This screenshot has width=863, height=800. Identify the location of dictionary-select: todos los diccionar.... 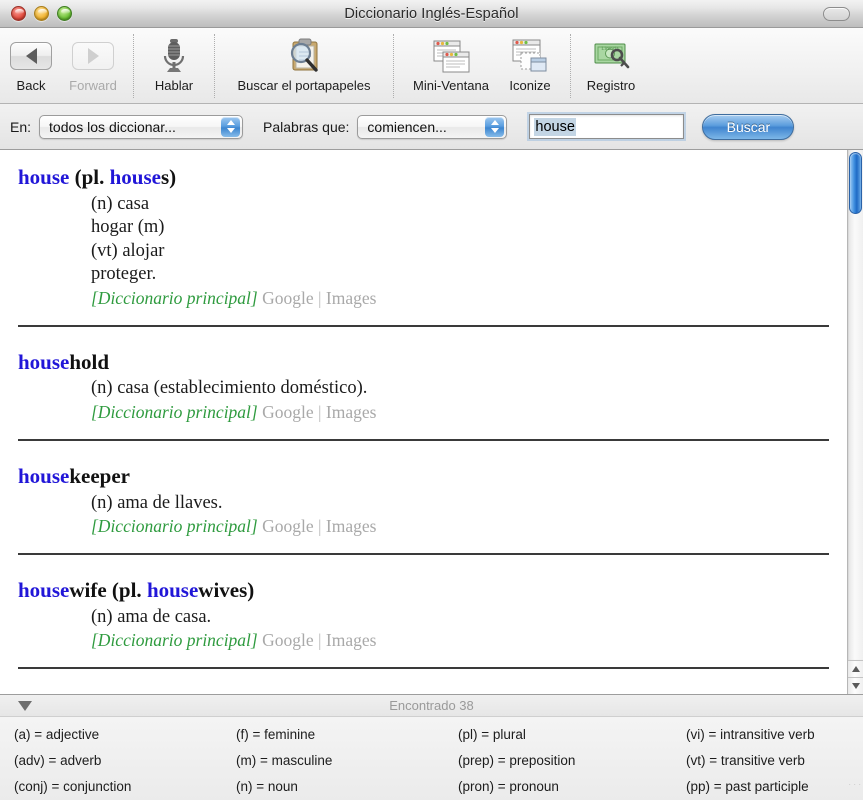
(141, 126).